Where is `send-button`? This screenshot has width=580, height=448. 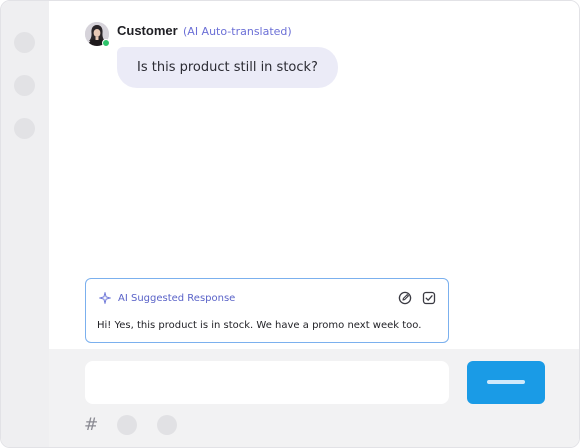
send-button is located at coordinates (506, 382).